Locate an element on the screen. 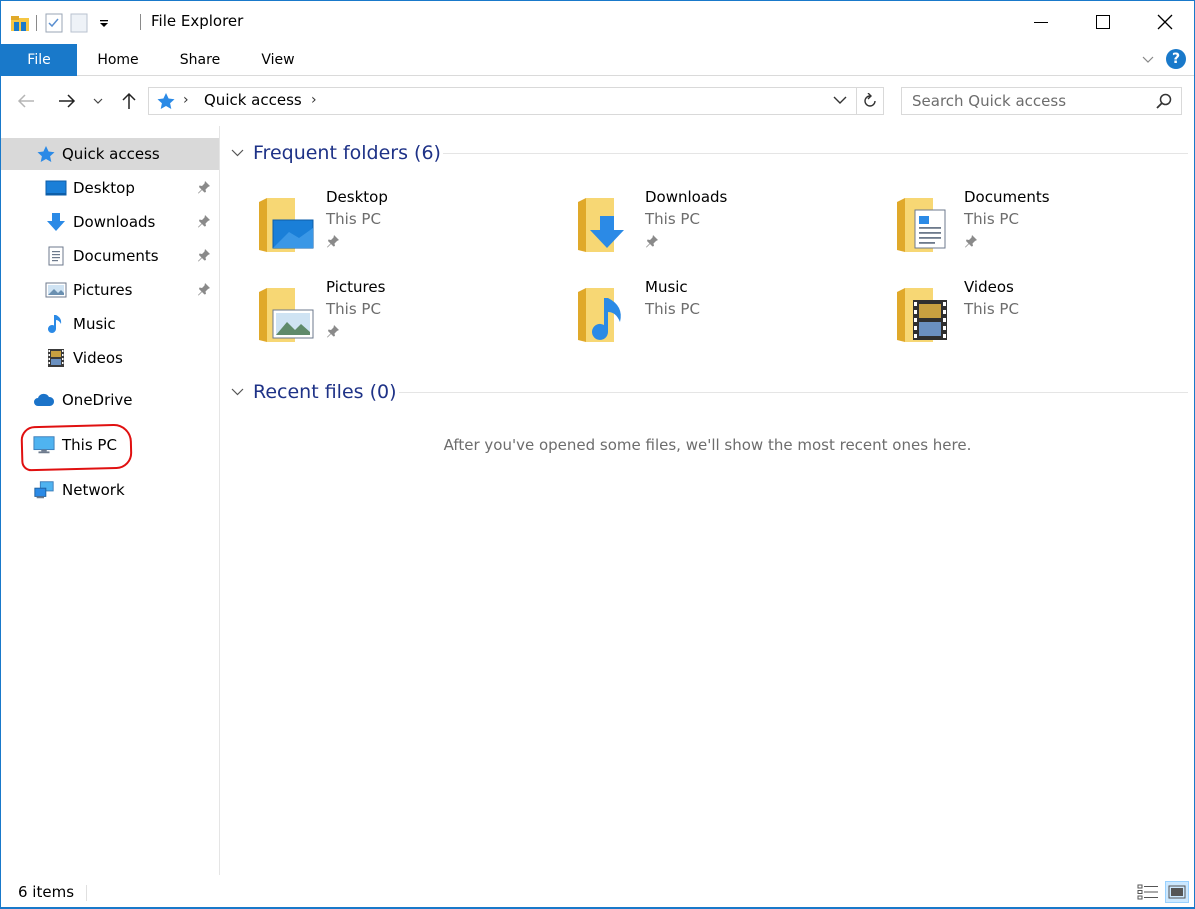 The image size is (1195, 909). desktop-icon is located at coordinates (56, 188).